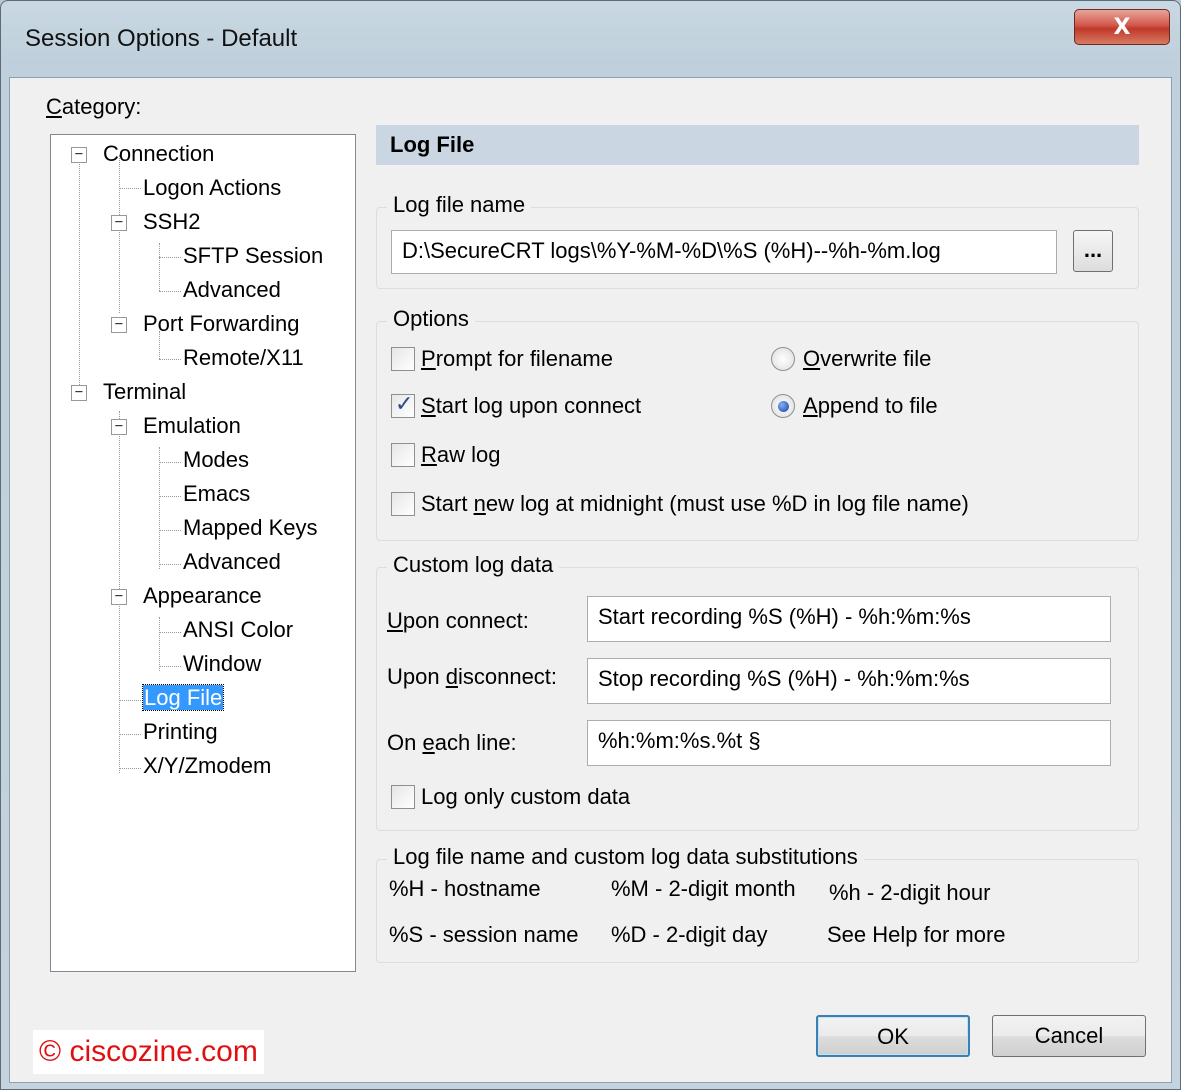  I want to click on window-title: Session Options - Default, so click(161, 38).